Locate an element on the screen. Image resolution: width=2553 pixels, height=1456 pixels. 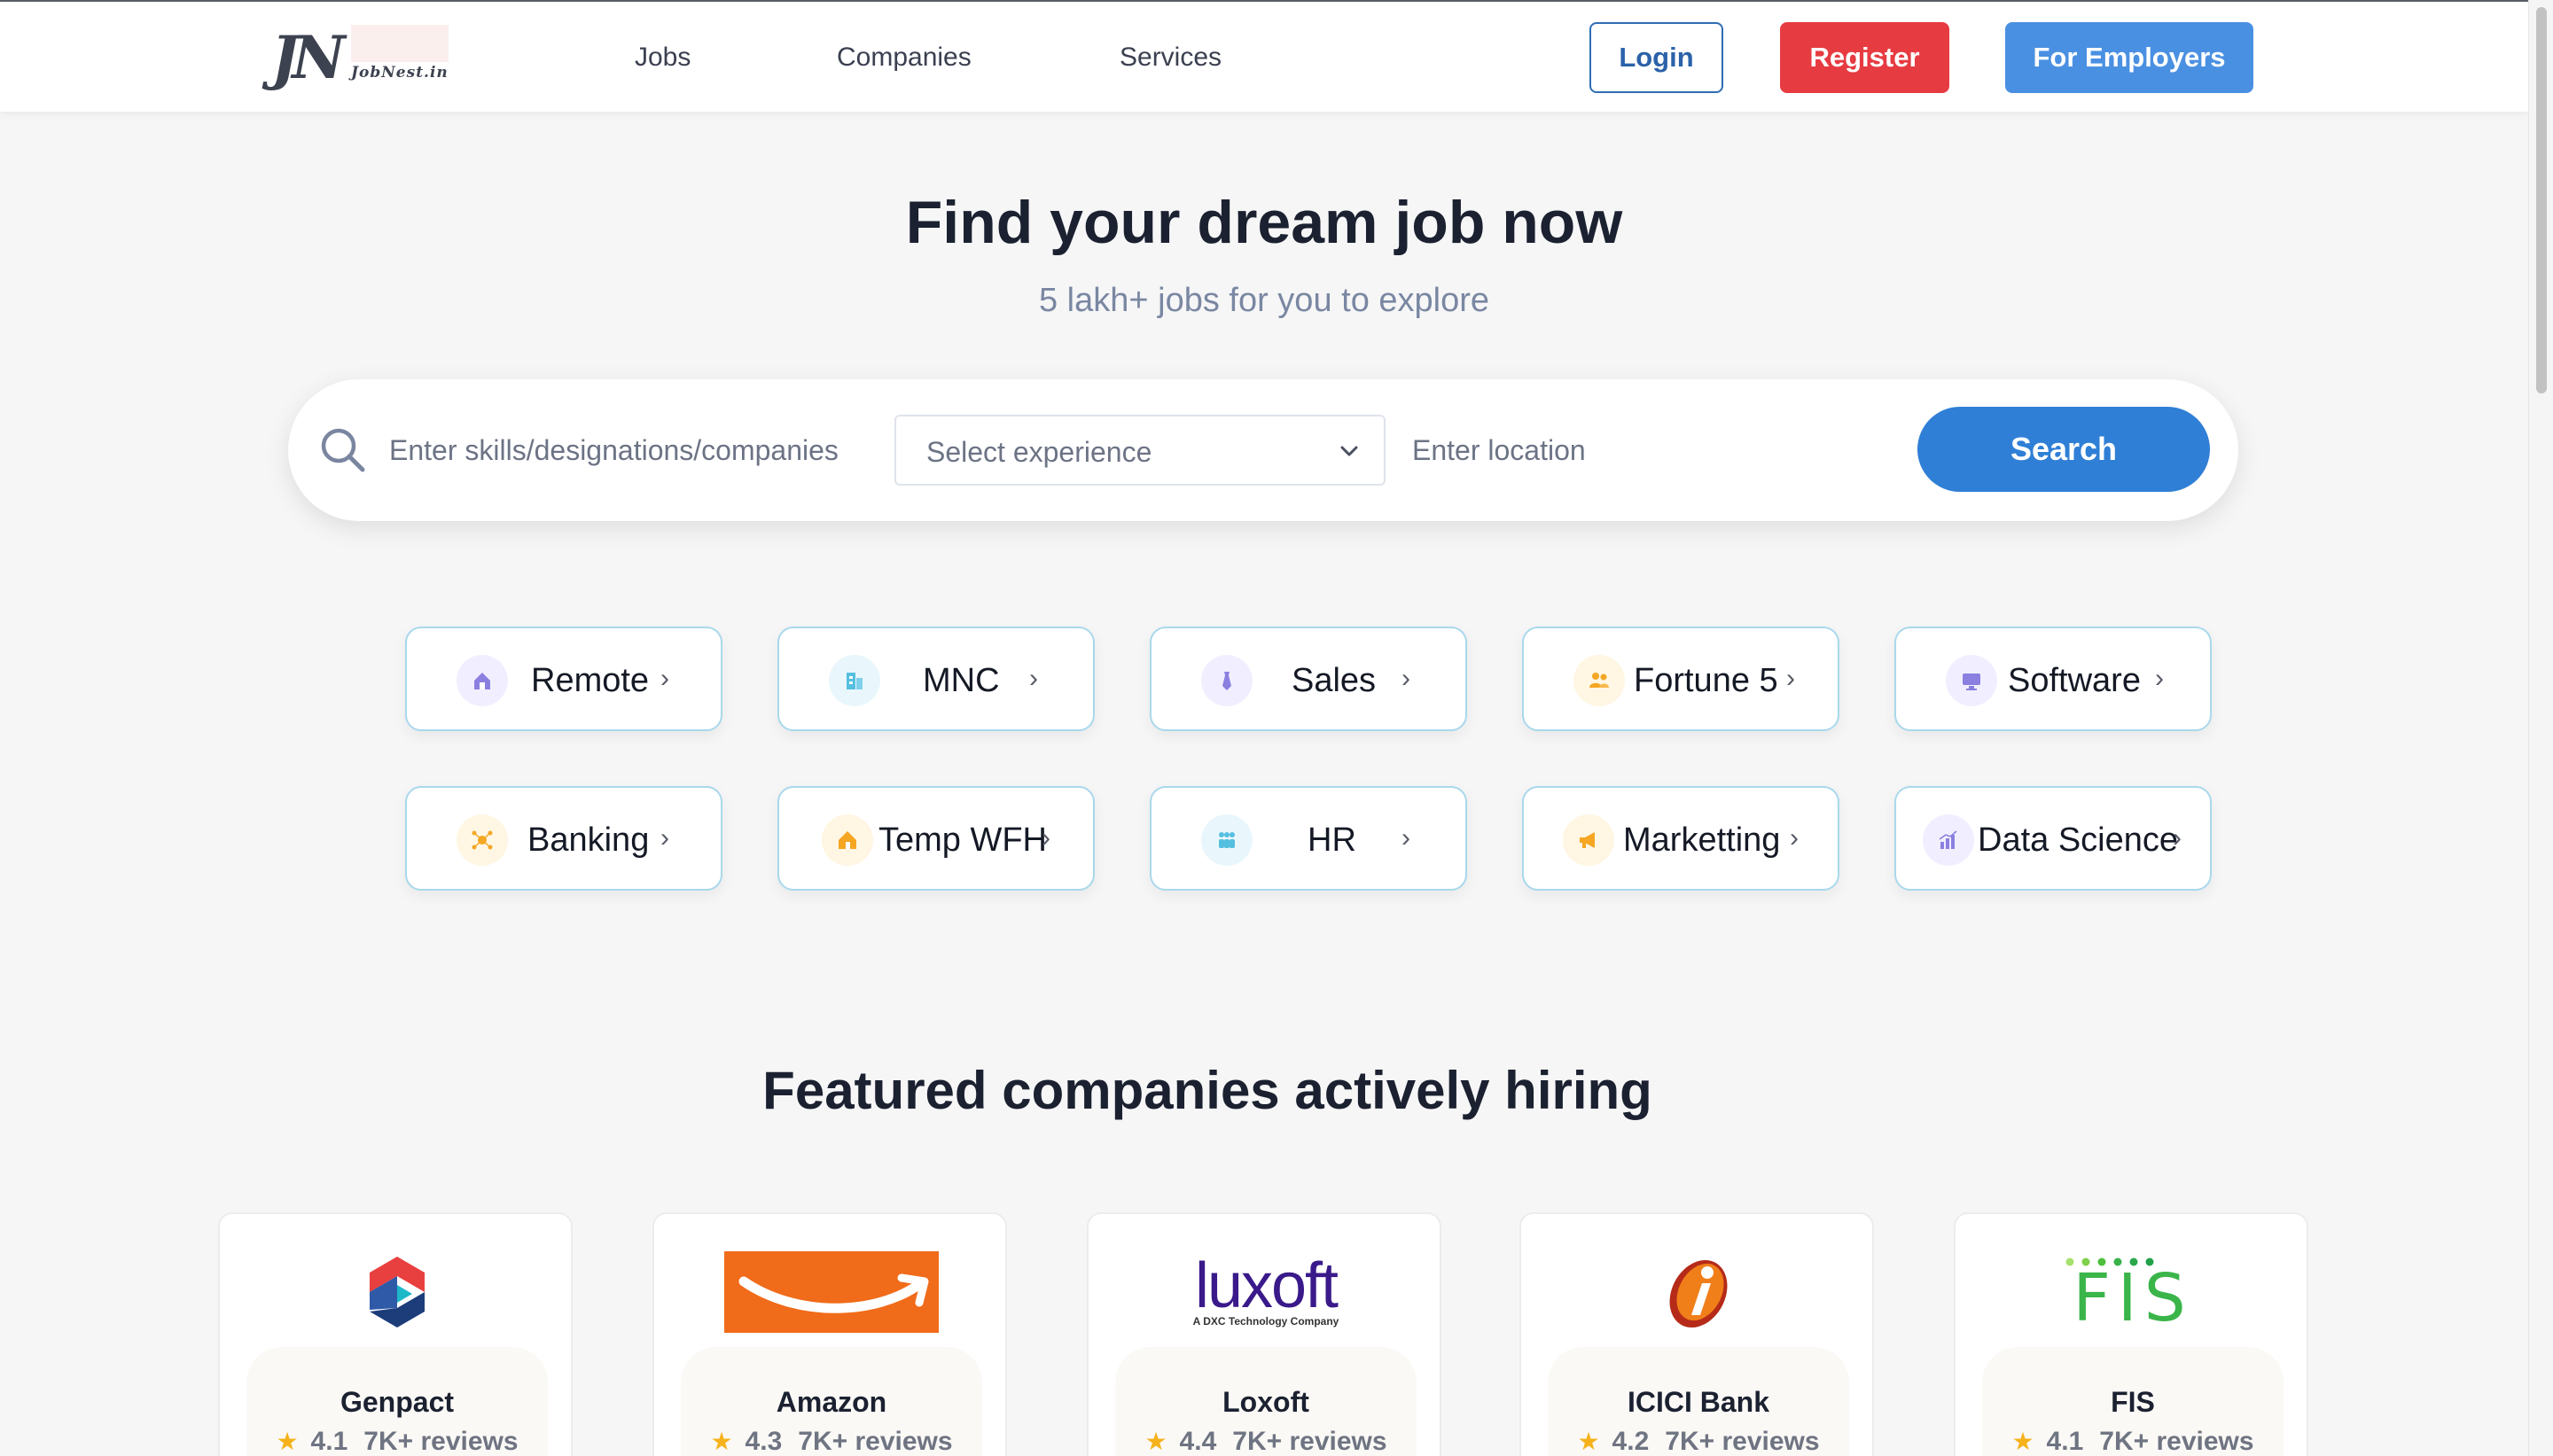
category-chip-fortune-5: Fortune 5 › is located at coordinates (1680, 679).